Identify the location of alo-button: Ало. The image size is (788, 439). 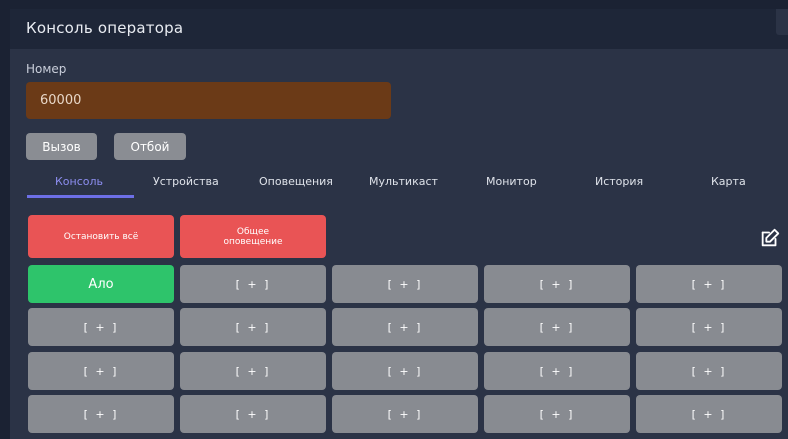
(101, 284).